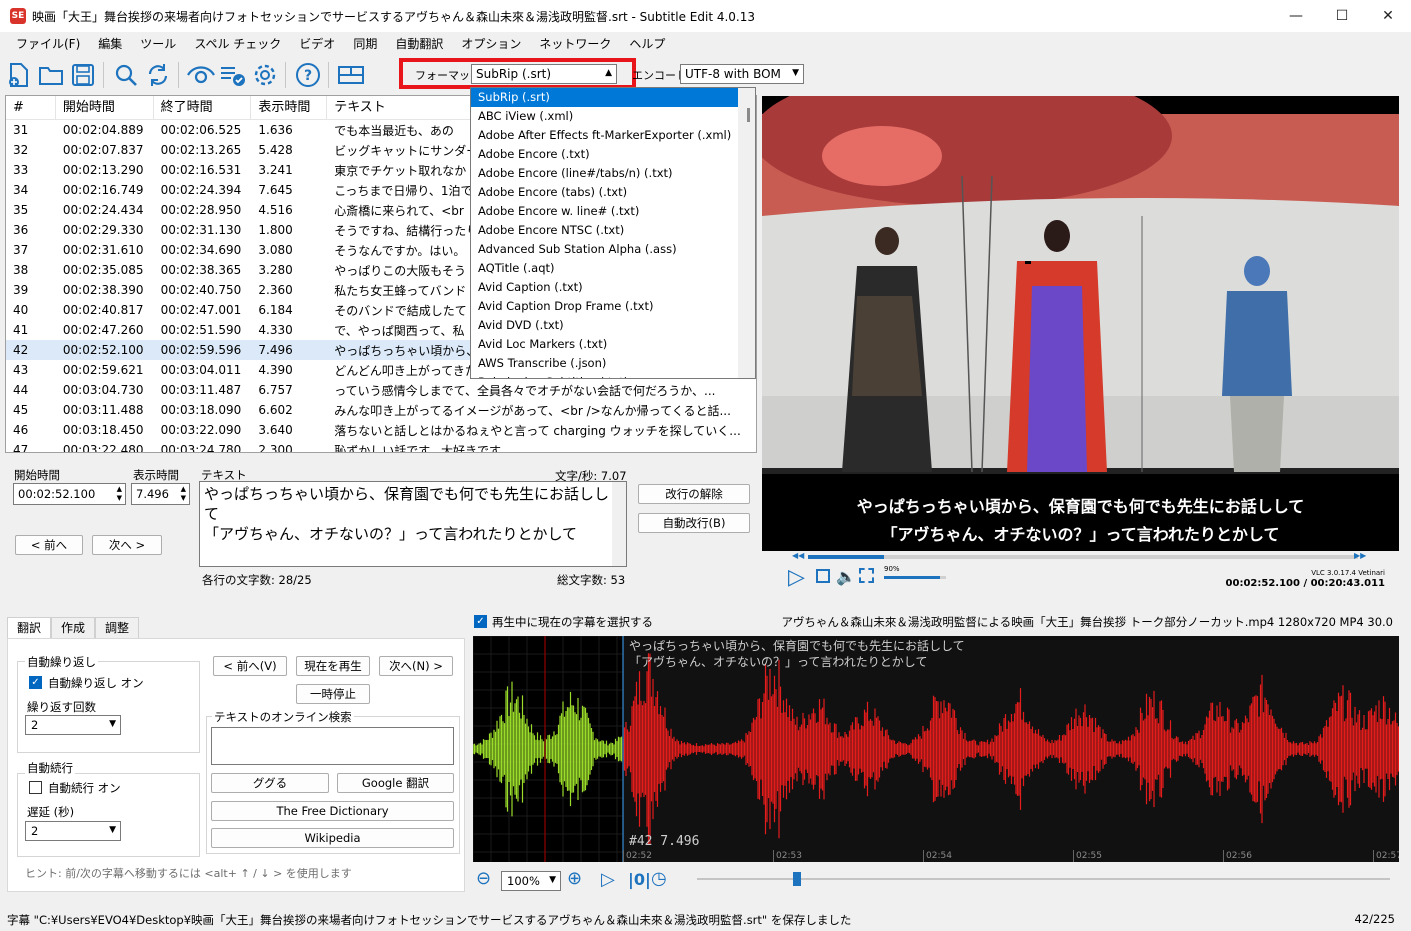 The width and height of the screenshot is (1411, 931). I want to click on waveform-pause-icon: |0|, so click(639, 879).